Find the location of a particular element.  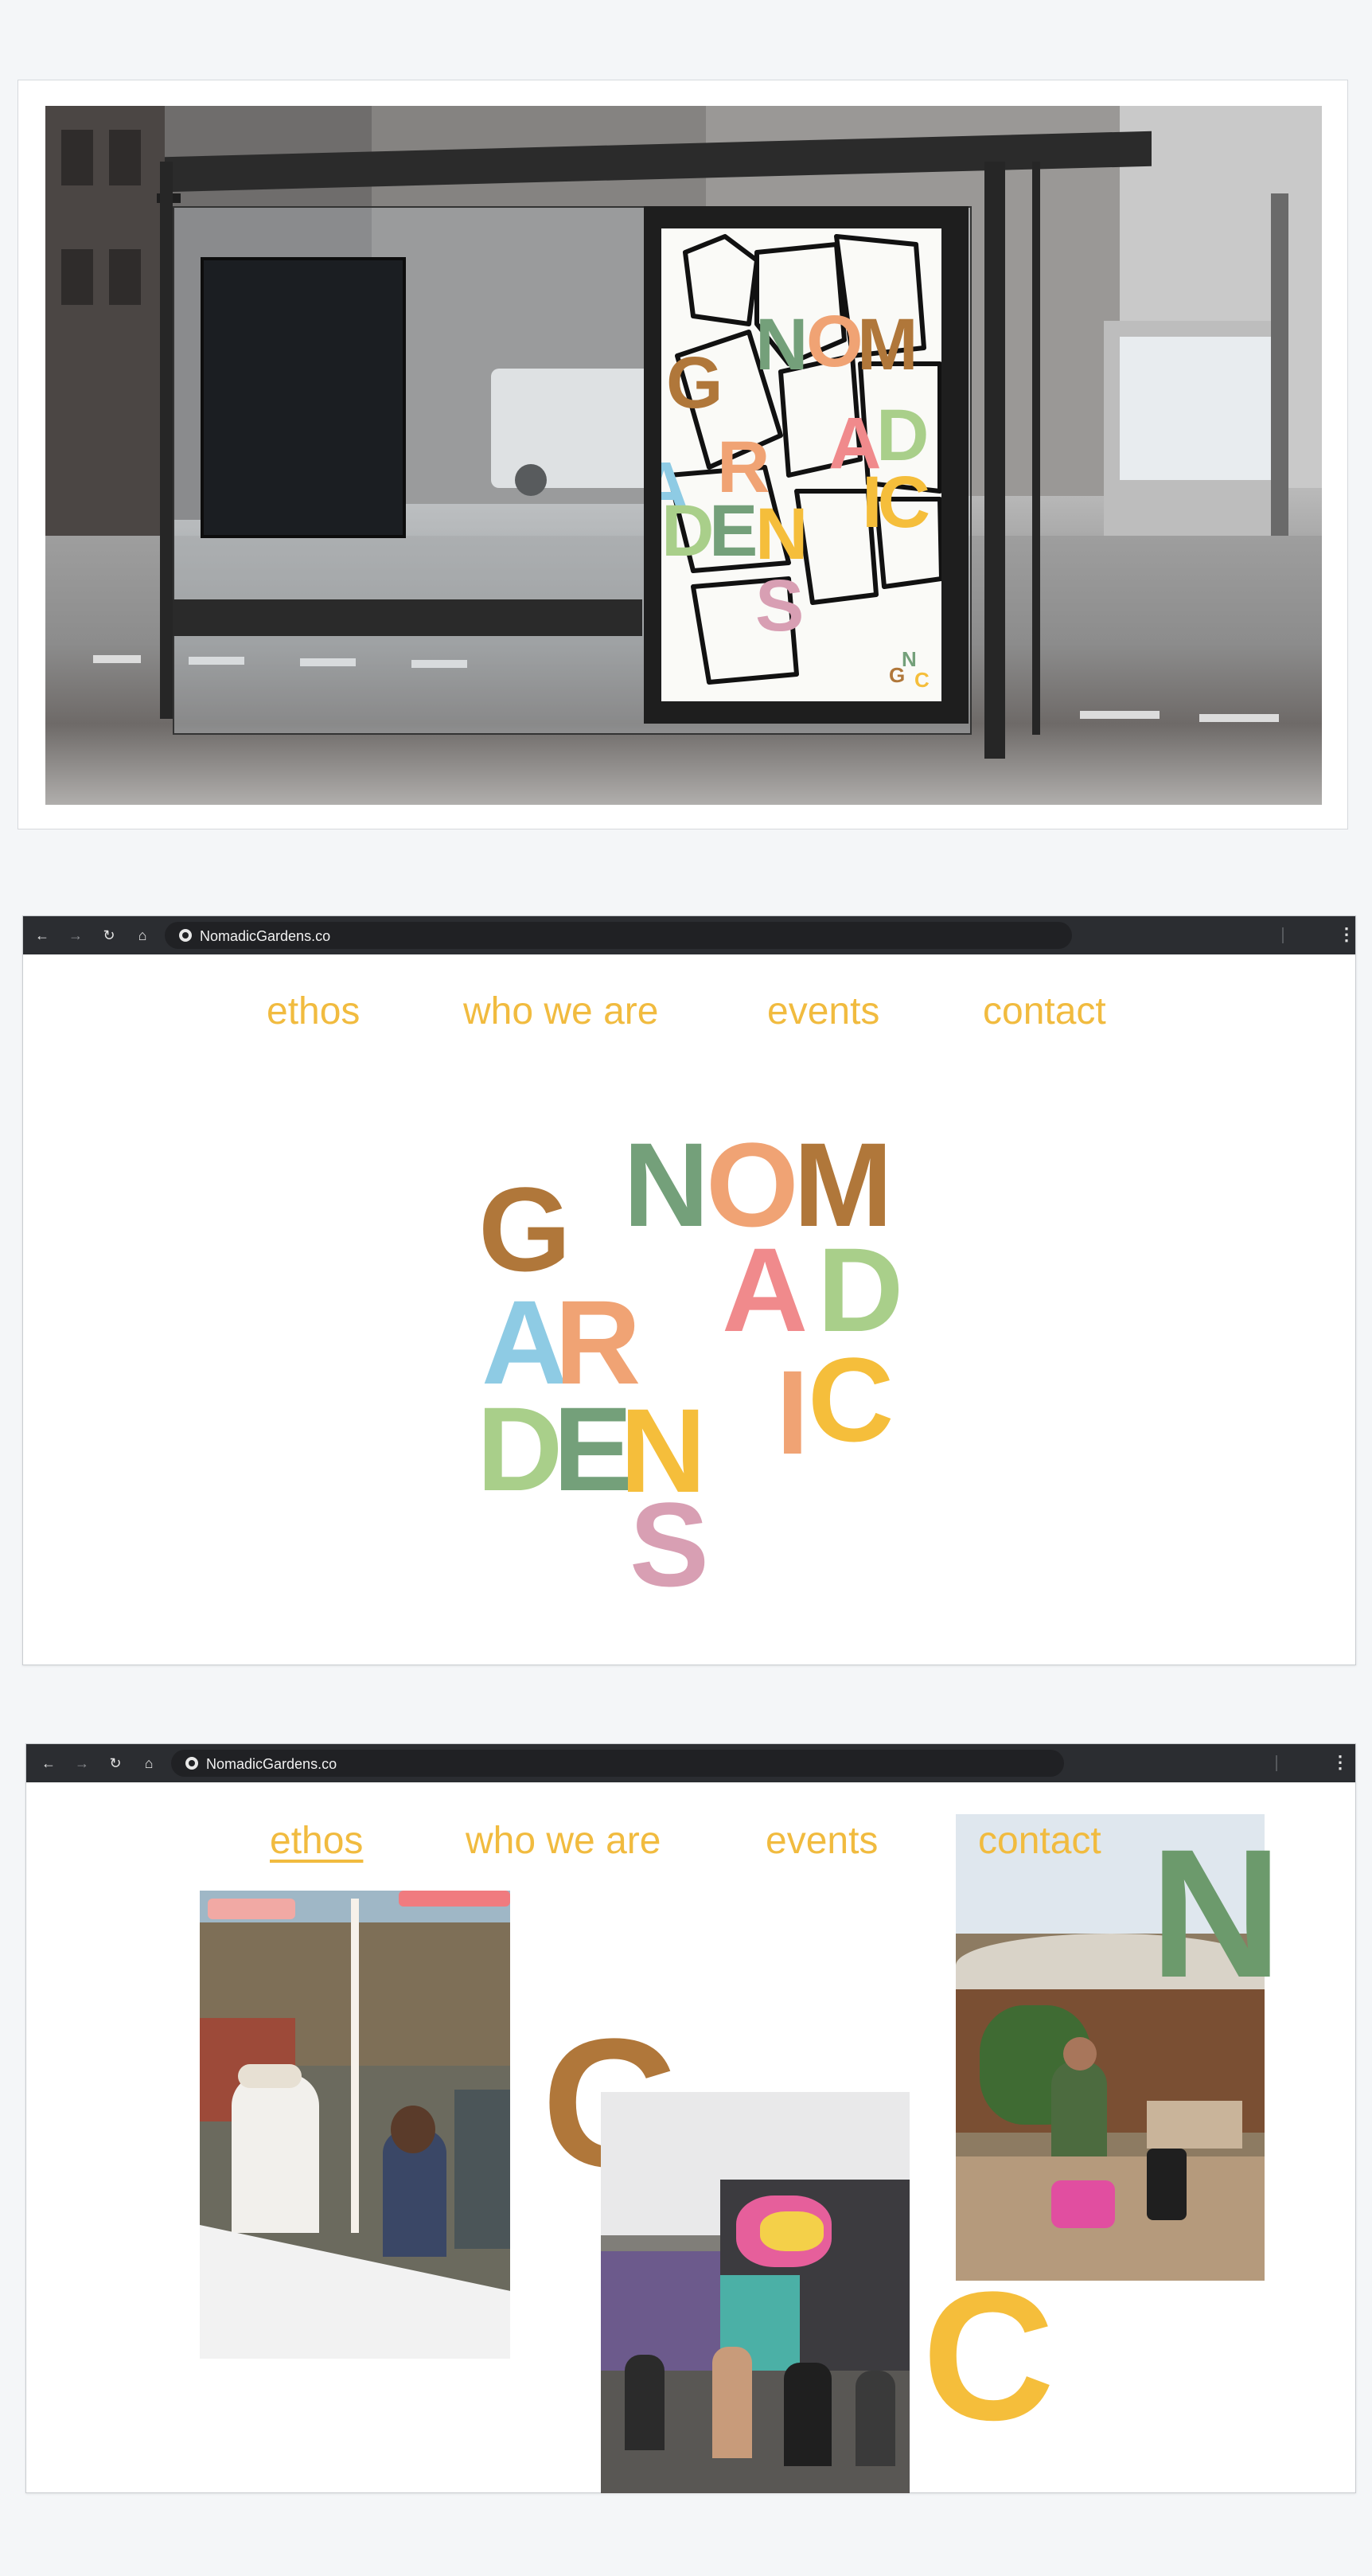

logo-letter-e: E is located at coordinates (593, 1449).